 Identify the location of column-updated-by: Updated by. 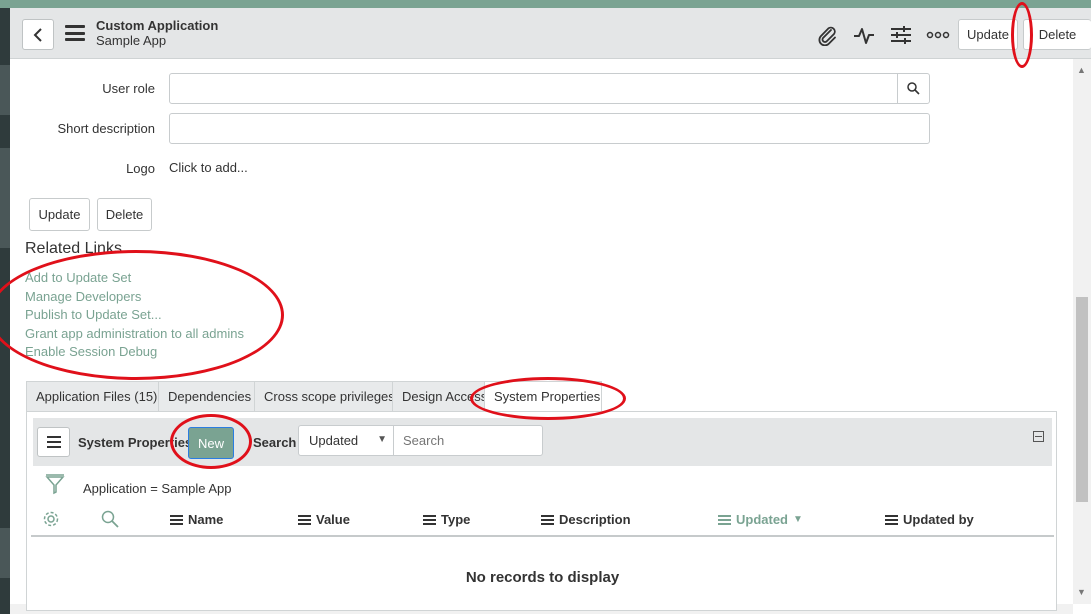
(929, 519).